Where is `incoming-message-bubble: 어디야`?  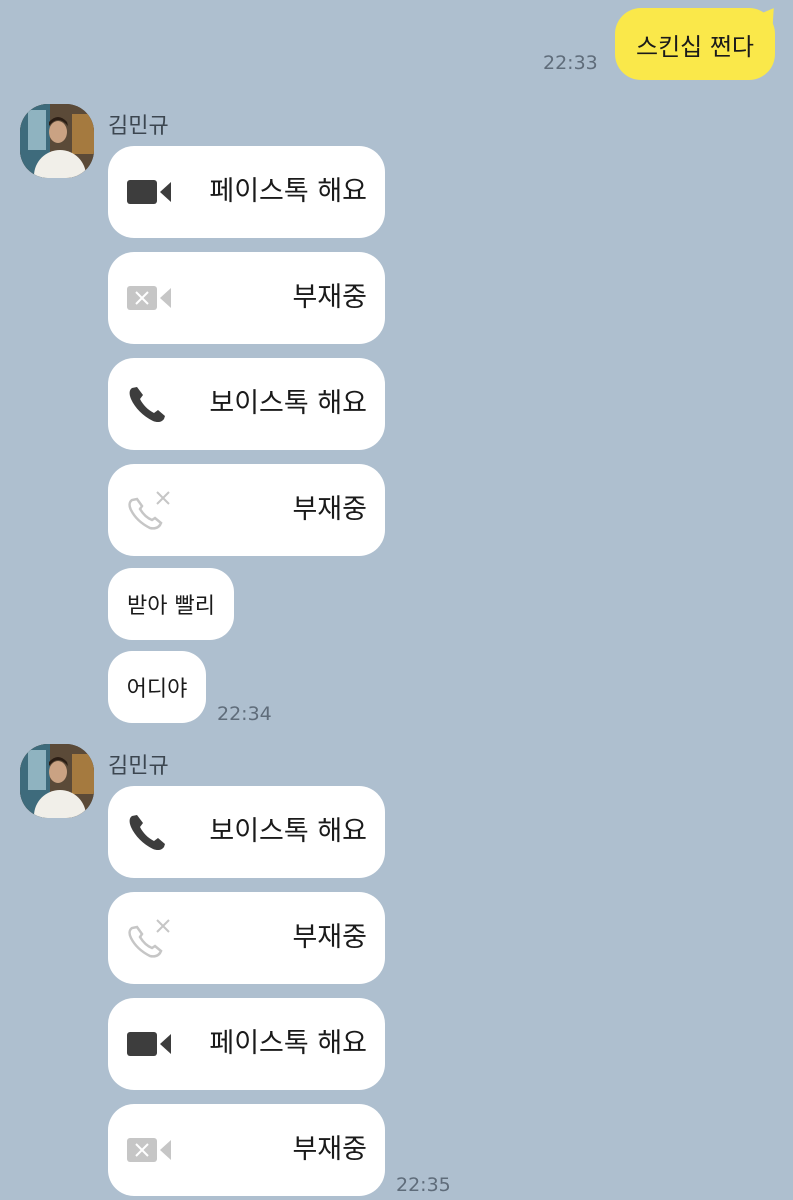 incoming-message-bubble: 어디야 is located at coordinates (157, 687).